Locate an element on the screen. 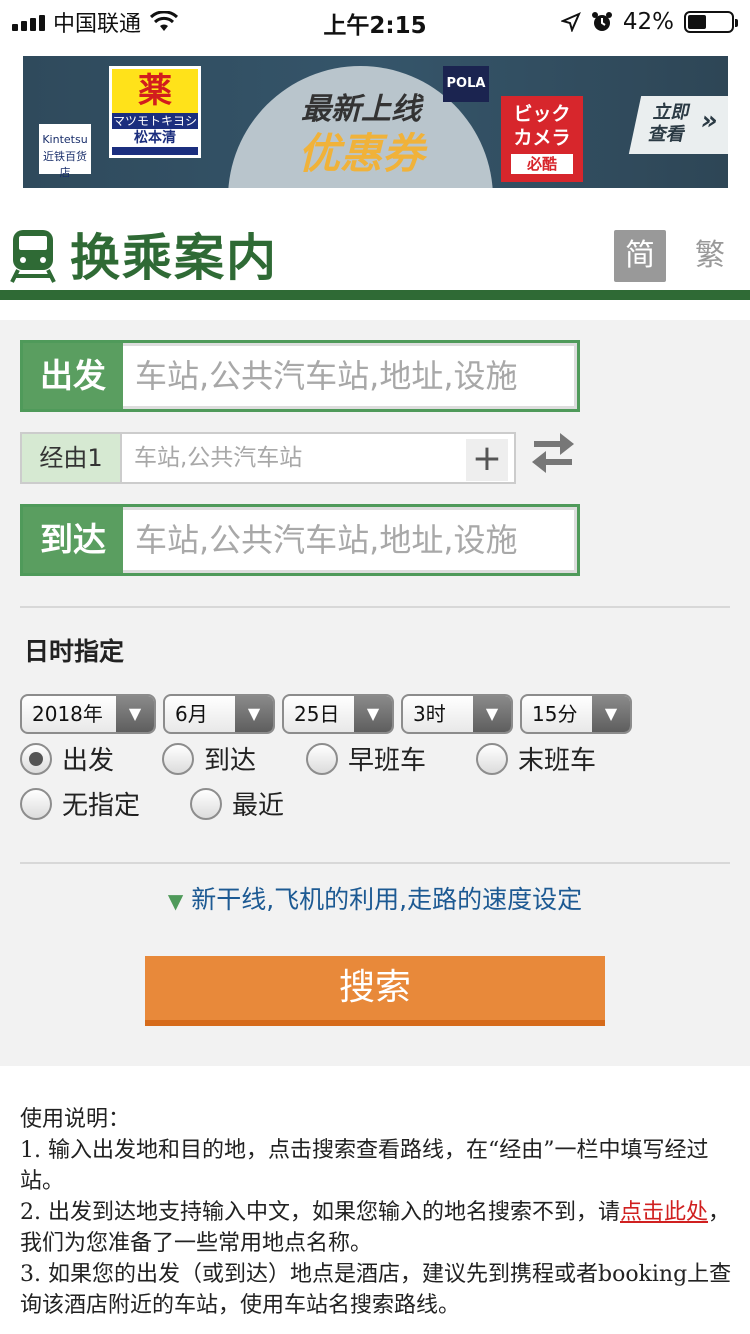 Image resolution: width=750 pixels, height=1334 pixels. header-divider is located at coordinates (375, 295).